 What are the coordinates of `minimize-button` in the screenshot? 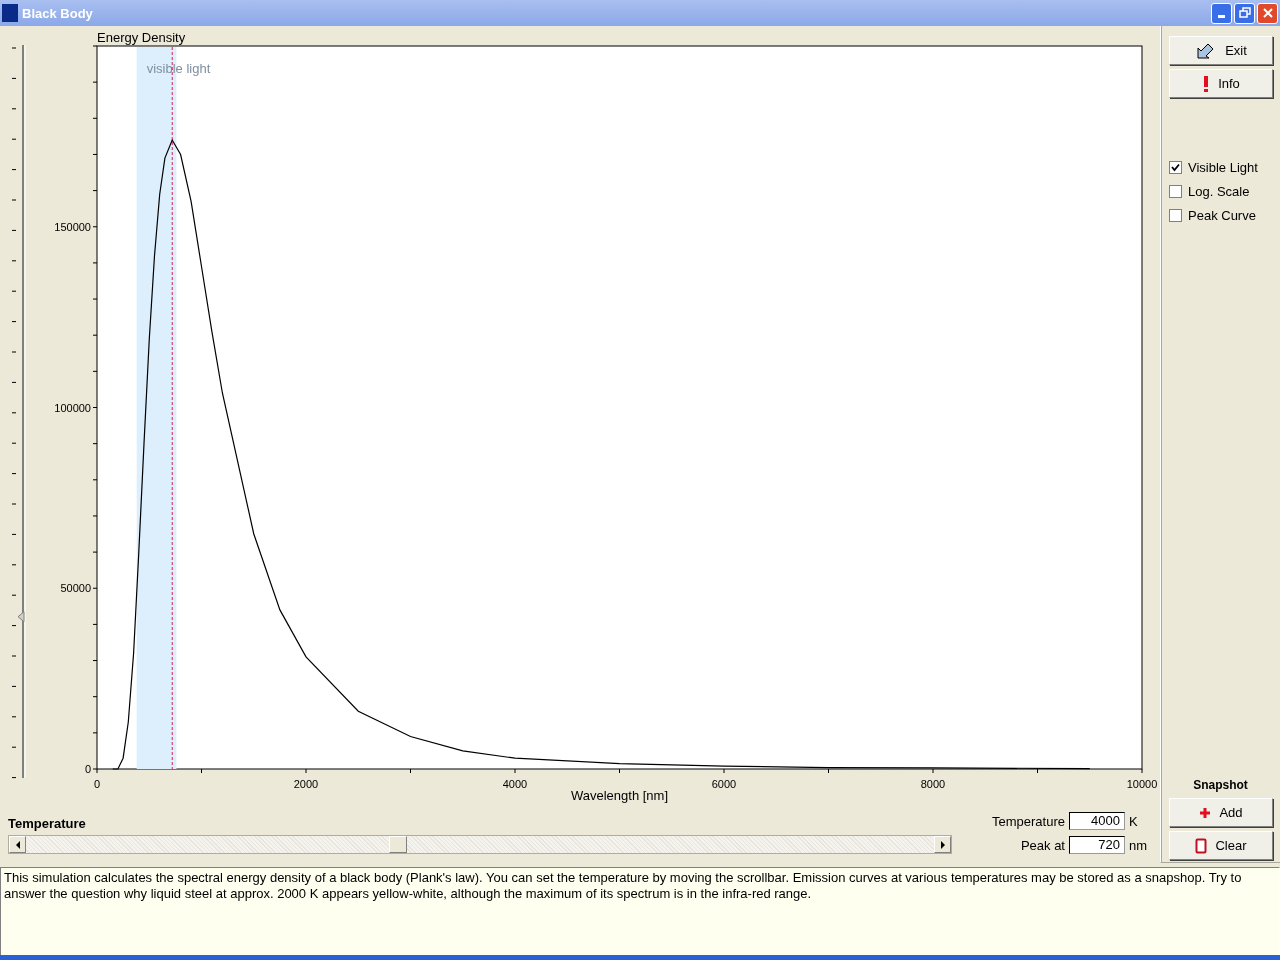 It's located at (1221, 13).